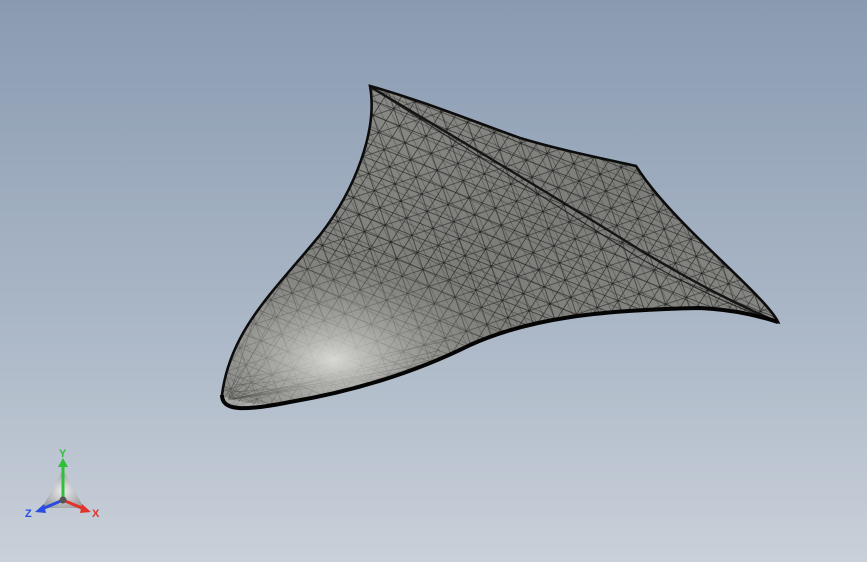 Image resolution: width=867 pixels, height=562 pixels. What do you see at coordinates (63, 485) in the screenshot?
I see `reference-triad: Y X Z` at bounding box center [63, 485].